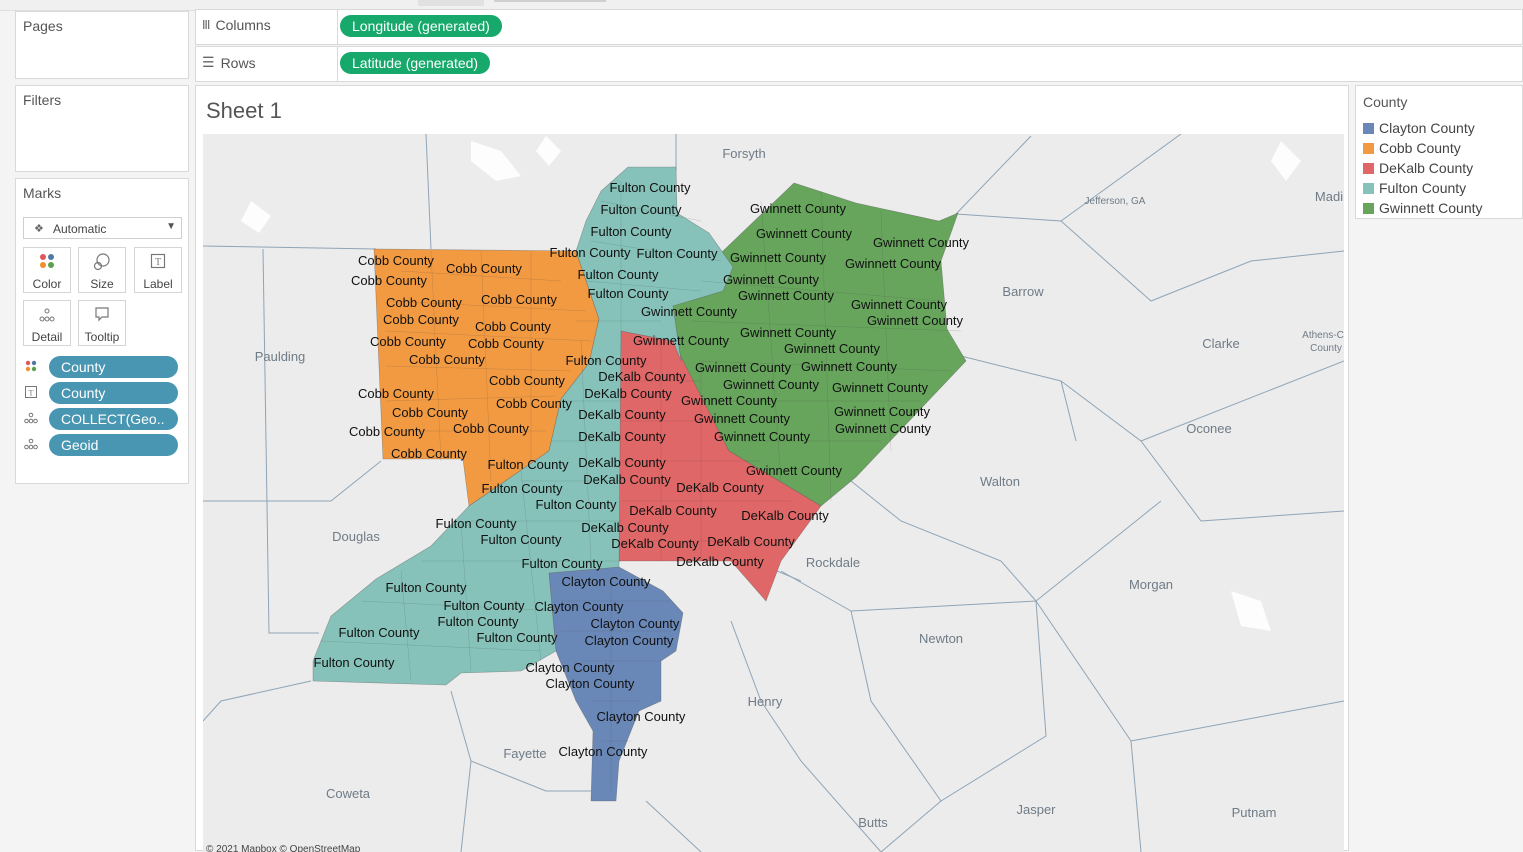 The width and height of the screenshot is (1523, 852). I want to click on legend-swatch, so click(1368, 188).